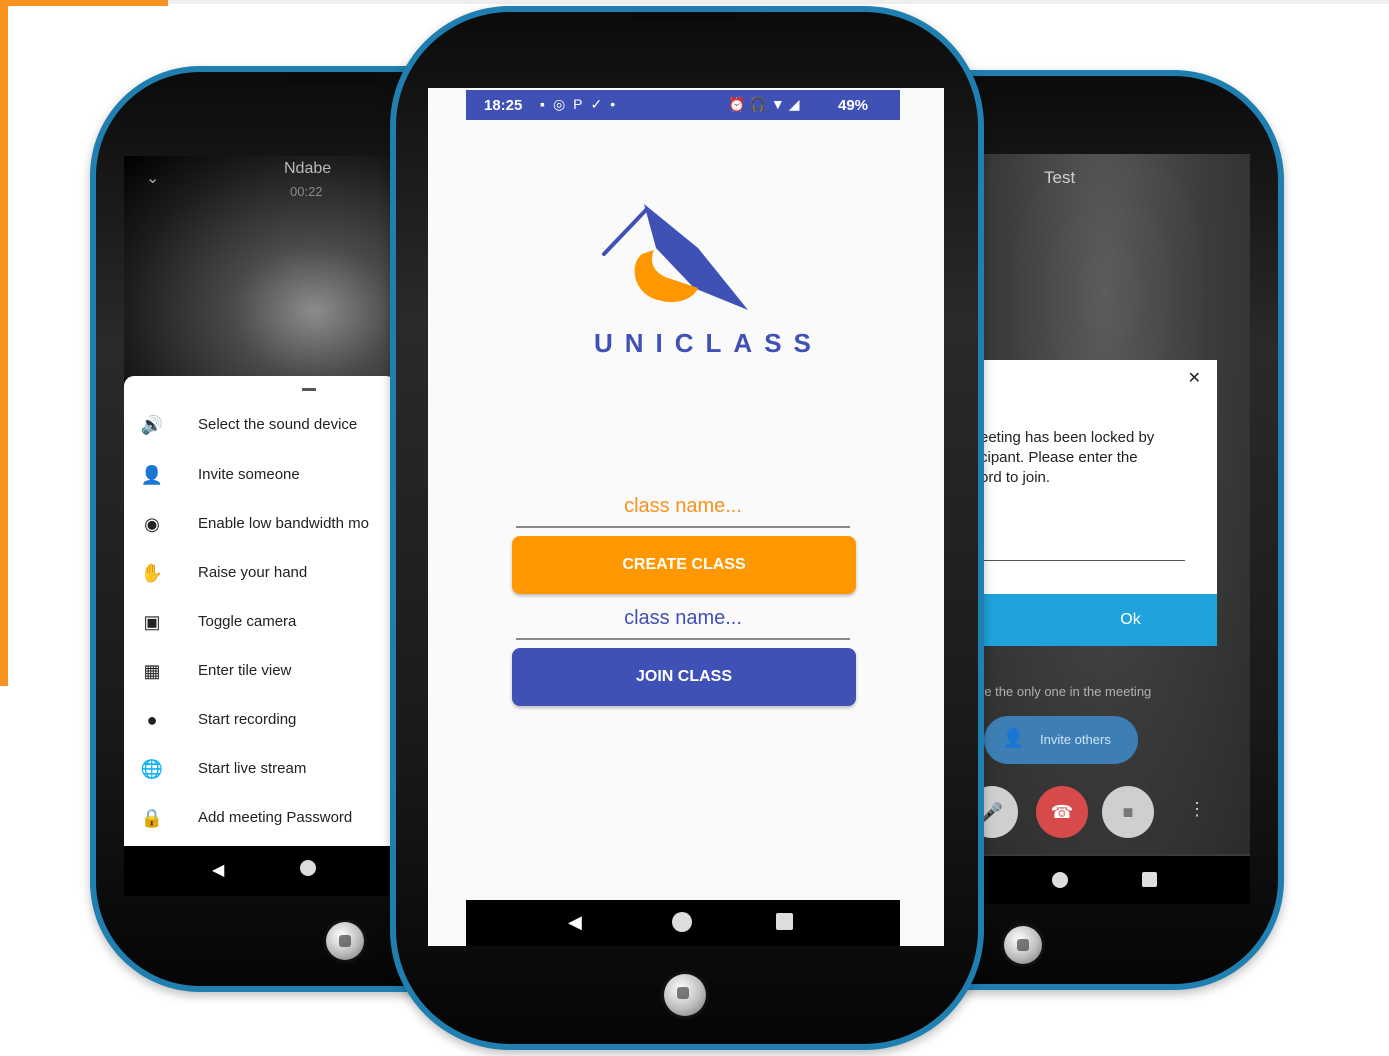 This screenshot has height=1056, width=1389. I want to click on left-video-feed: ⌄ Ndabe 00:22, so click(260, 267).